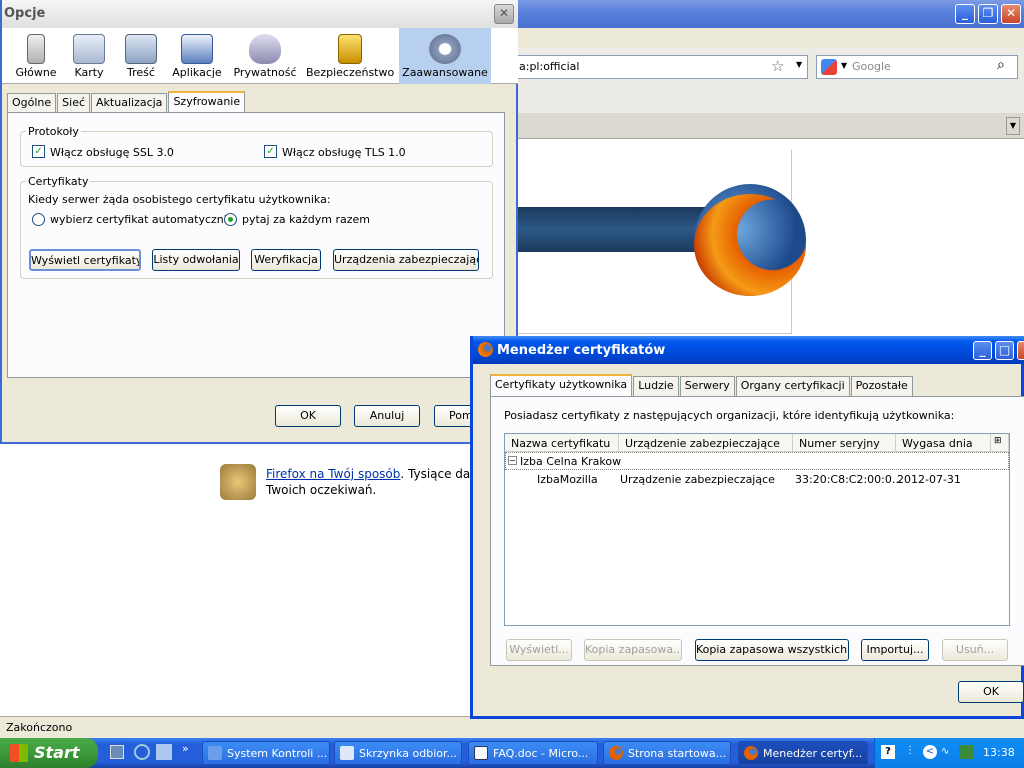 The width and height of the screenshot is (1024, 768). Describe the element at coordinates (948, 752) in the screenshot. I see `network-icon: ∿` at that location.